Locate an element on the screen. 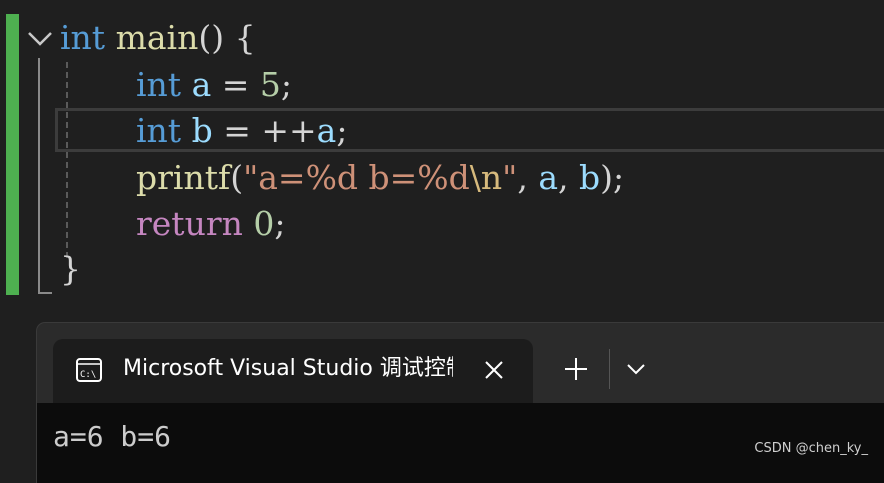 The height and width of the screenshot is (483, 884). number-token: 5 is located at coordinates (270, 84).